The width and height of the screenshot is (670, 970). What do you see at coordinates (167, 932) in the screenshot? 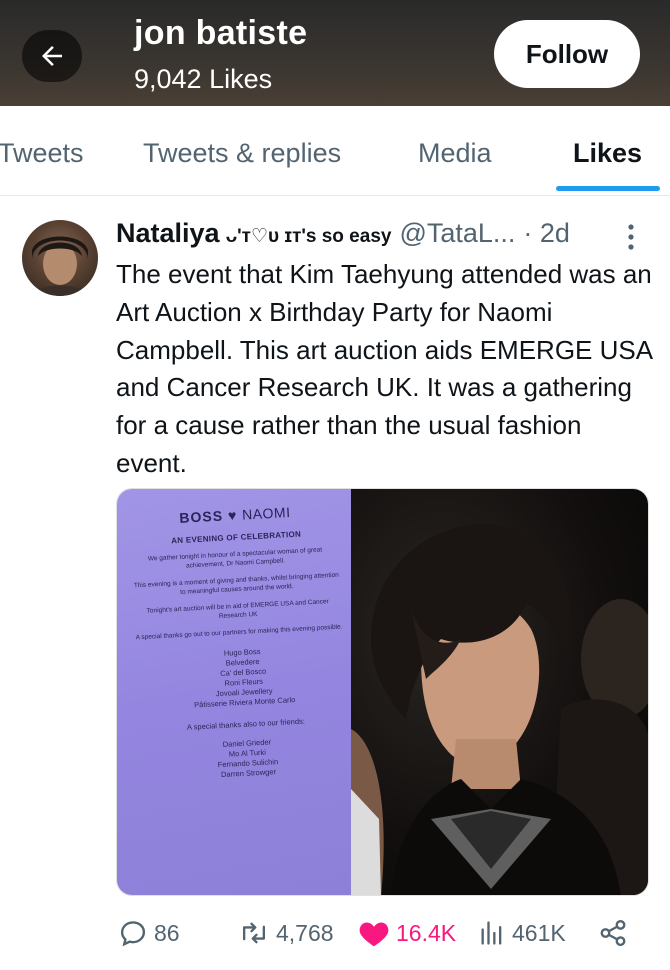
I see `reply-count: 86` at bounding box center [167, 932].